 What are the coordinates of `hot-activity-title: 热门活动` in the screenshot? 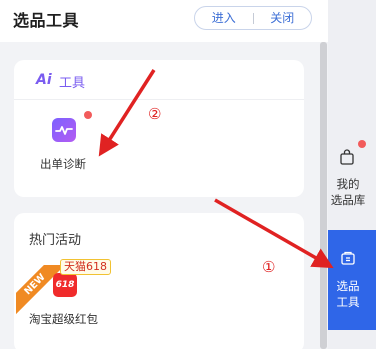 It's located at (55, 240).